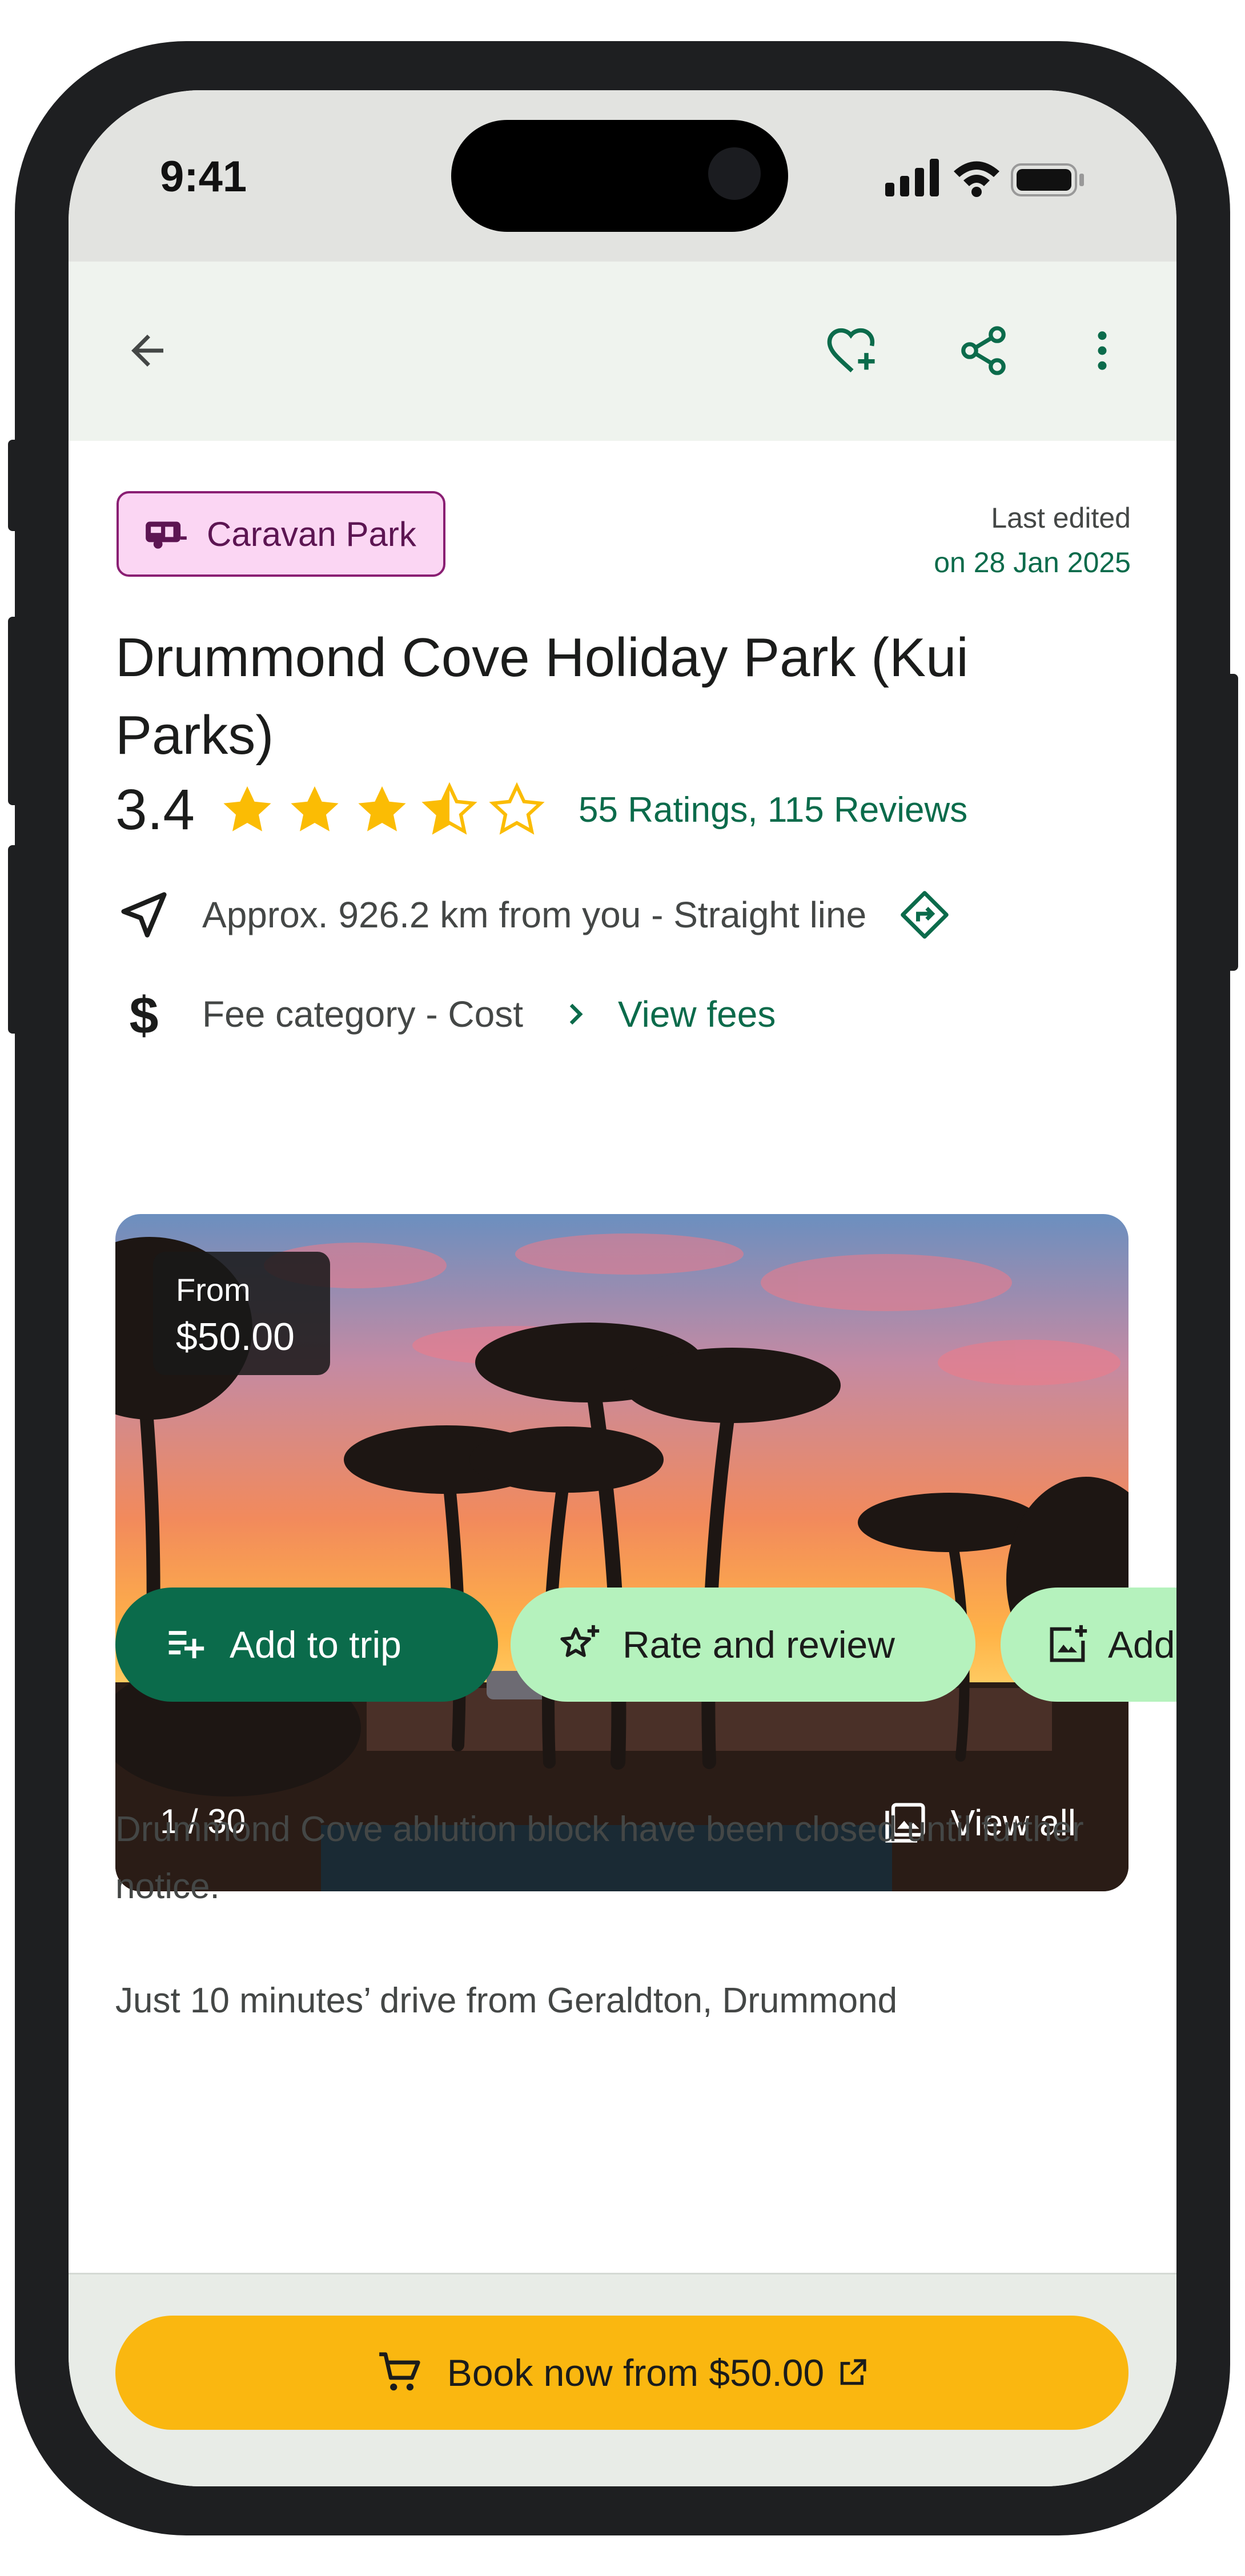  I want to click on fee-category-text: Fee category - Cost, so click(362, 1014).